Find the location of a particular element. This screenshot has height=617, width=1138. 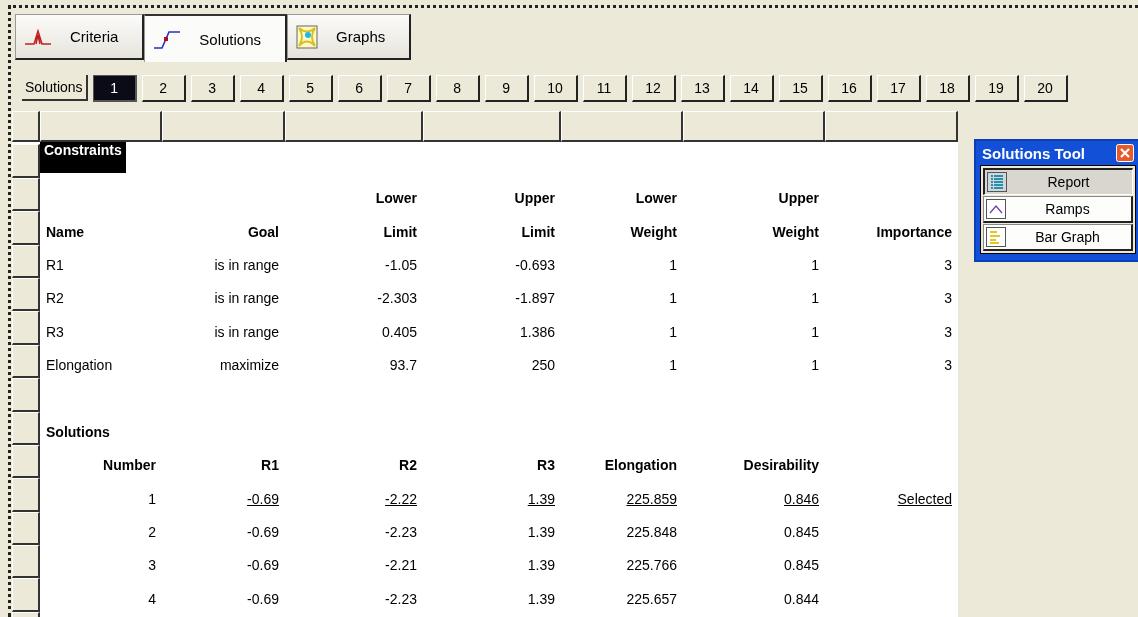

table-cell: -0.693 is located at coordinates (535, 264).